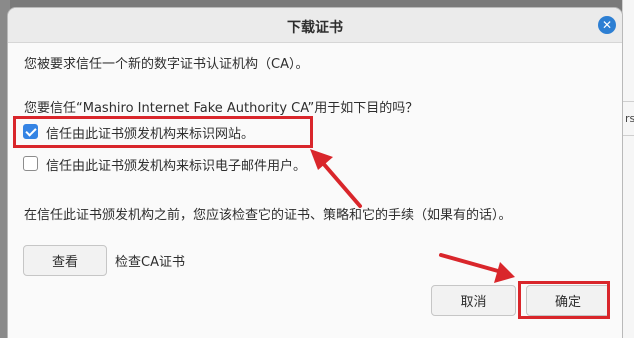 This screenshot has width=634, height=338. What do you see at coordinates (477, 268) in the screenshot?
I see `arrow-to-ok-button` at bounding box center [477, 268].